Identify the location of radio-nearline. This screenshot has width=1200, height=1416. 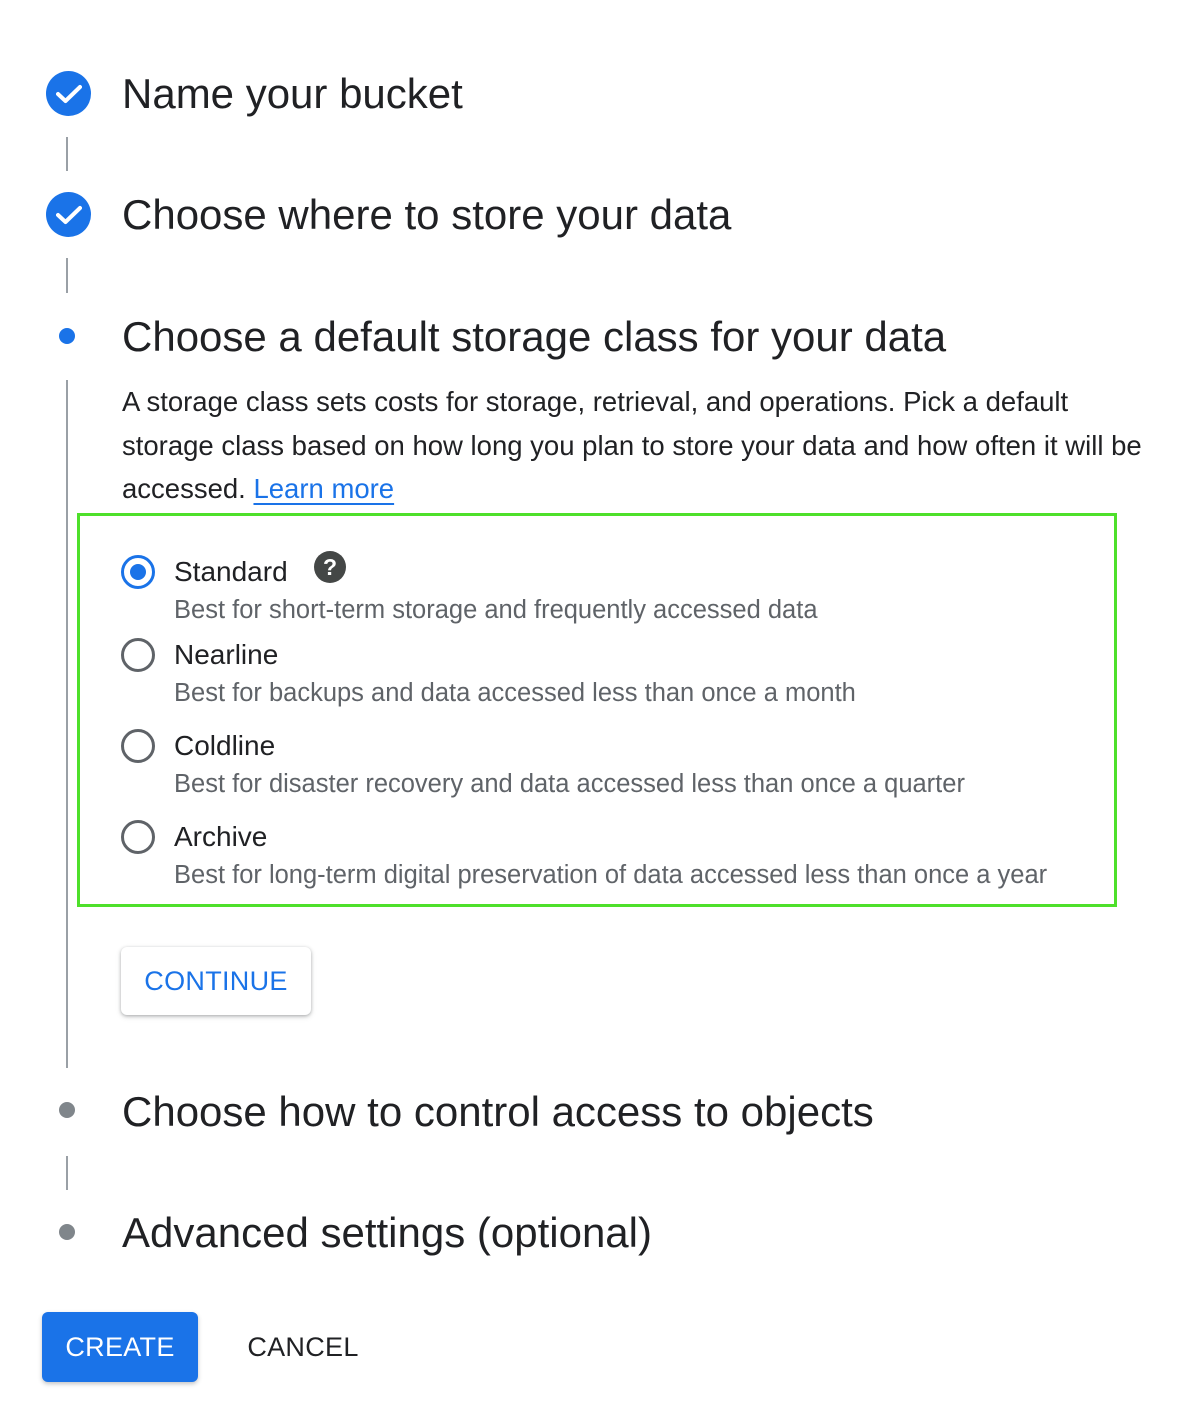
(138, 655).